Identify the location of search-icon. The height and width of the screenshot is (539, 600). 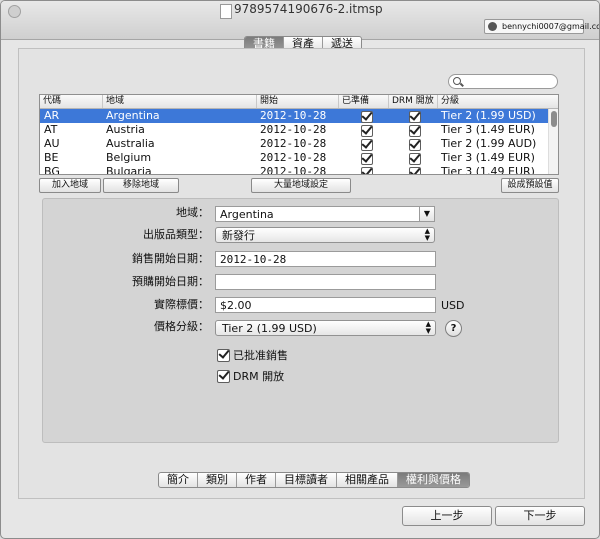
(457, 81).